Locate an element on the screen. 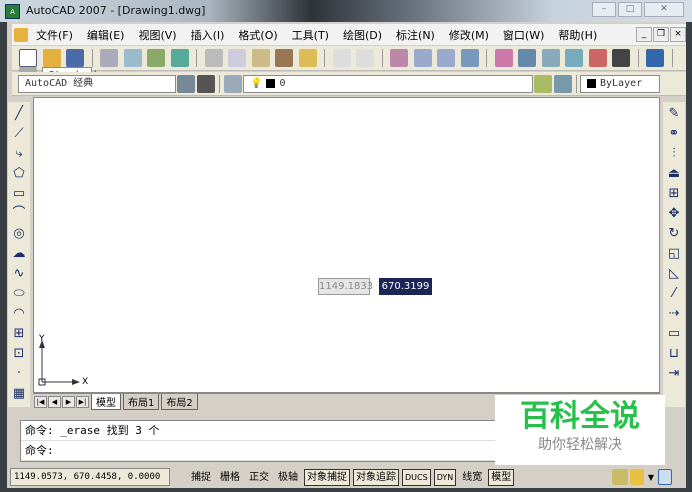 This screenshot has height=492, width=692. print-icon is located at coordinates (109, 58).